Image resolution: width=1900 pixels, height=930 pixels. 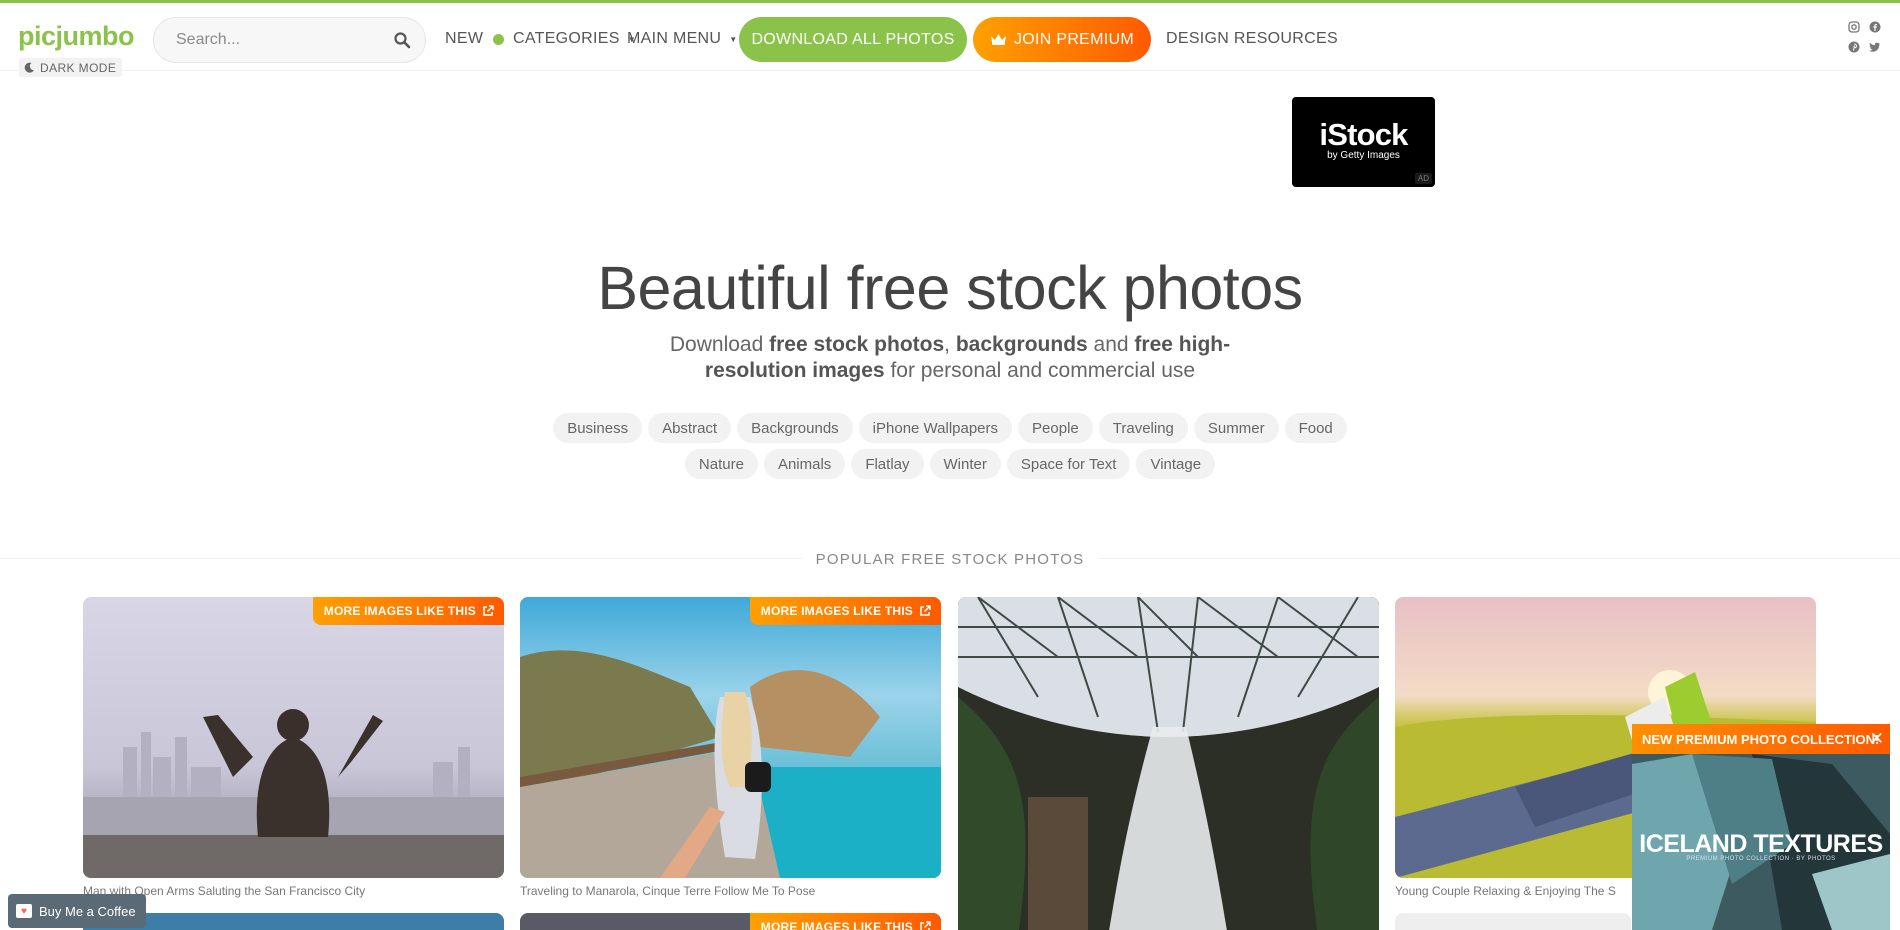 I want to click on coffee-cup-icon: ♥, so click(x=24, y=911).